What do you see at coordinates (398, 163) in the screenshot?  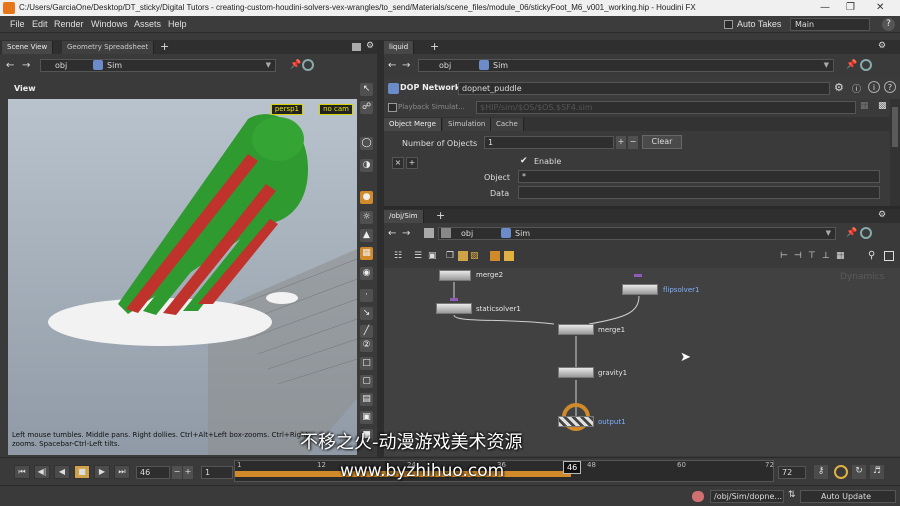 I see `remove-item-icon: ×` at bounding box center [398, 163].